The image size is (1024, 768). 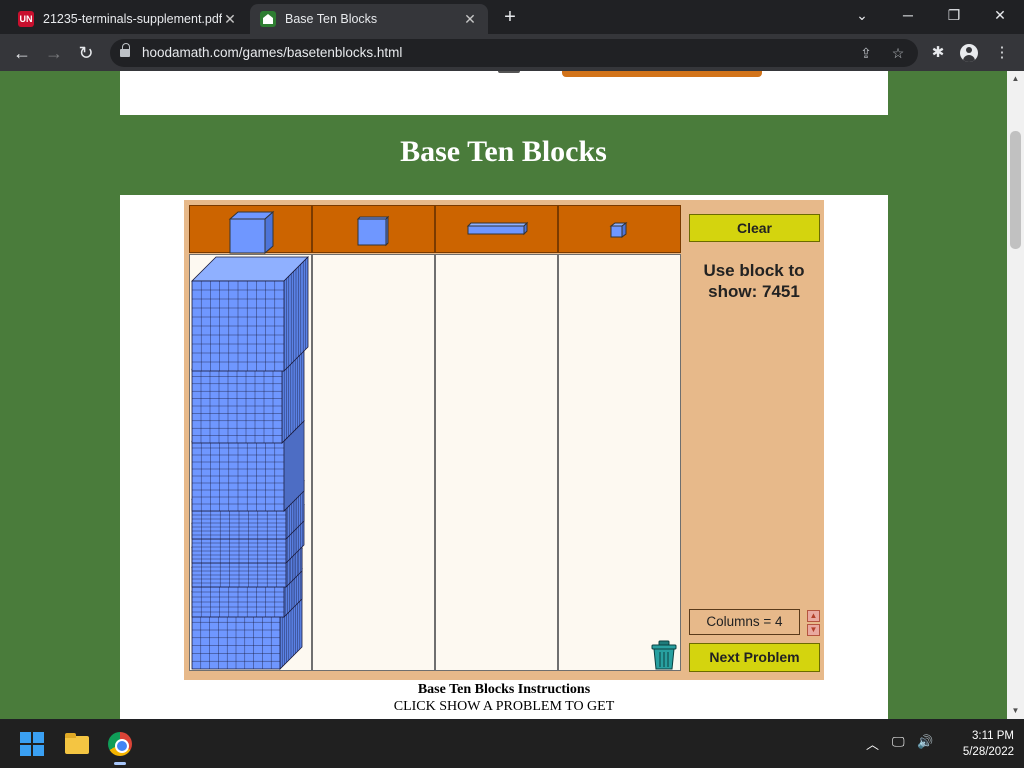 What do you see at coordinates (862, 15) in the screenshot?
I see `tab-search-chevron-icon: ⌄` at bounding box center [862, 15].